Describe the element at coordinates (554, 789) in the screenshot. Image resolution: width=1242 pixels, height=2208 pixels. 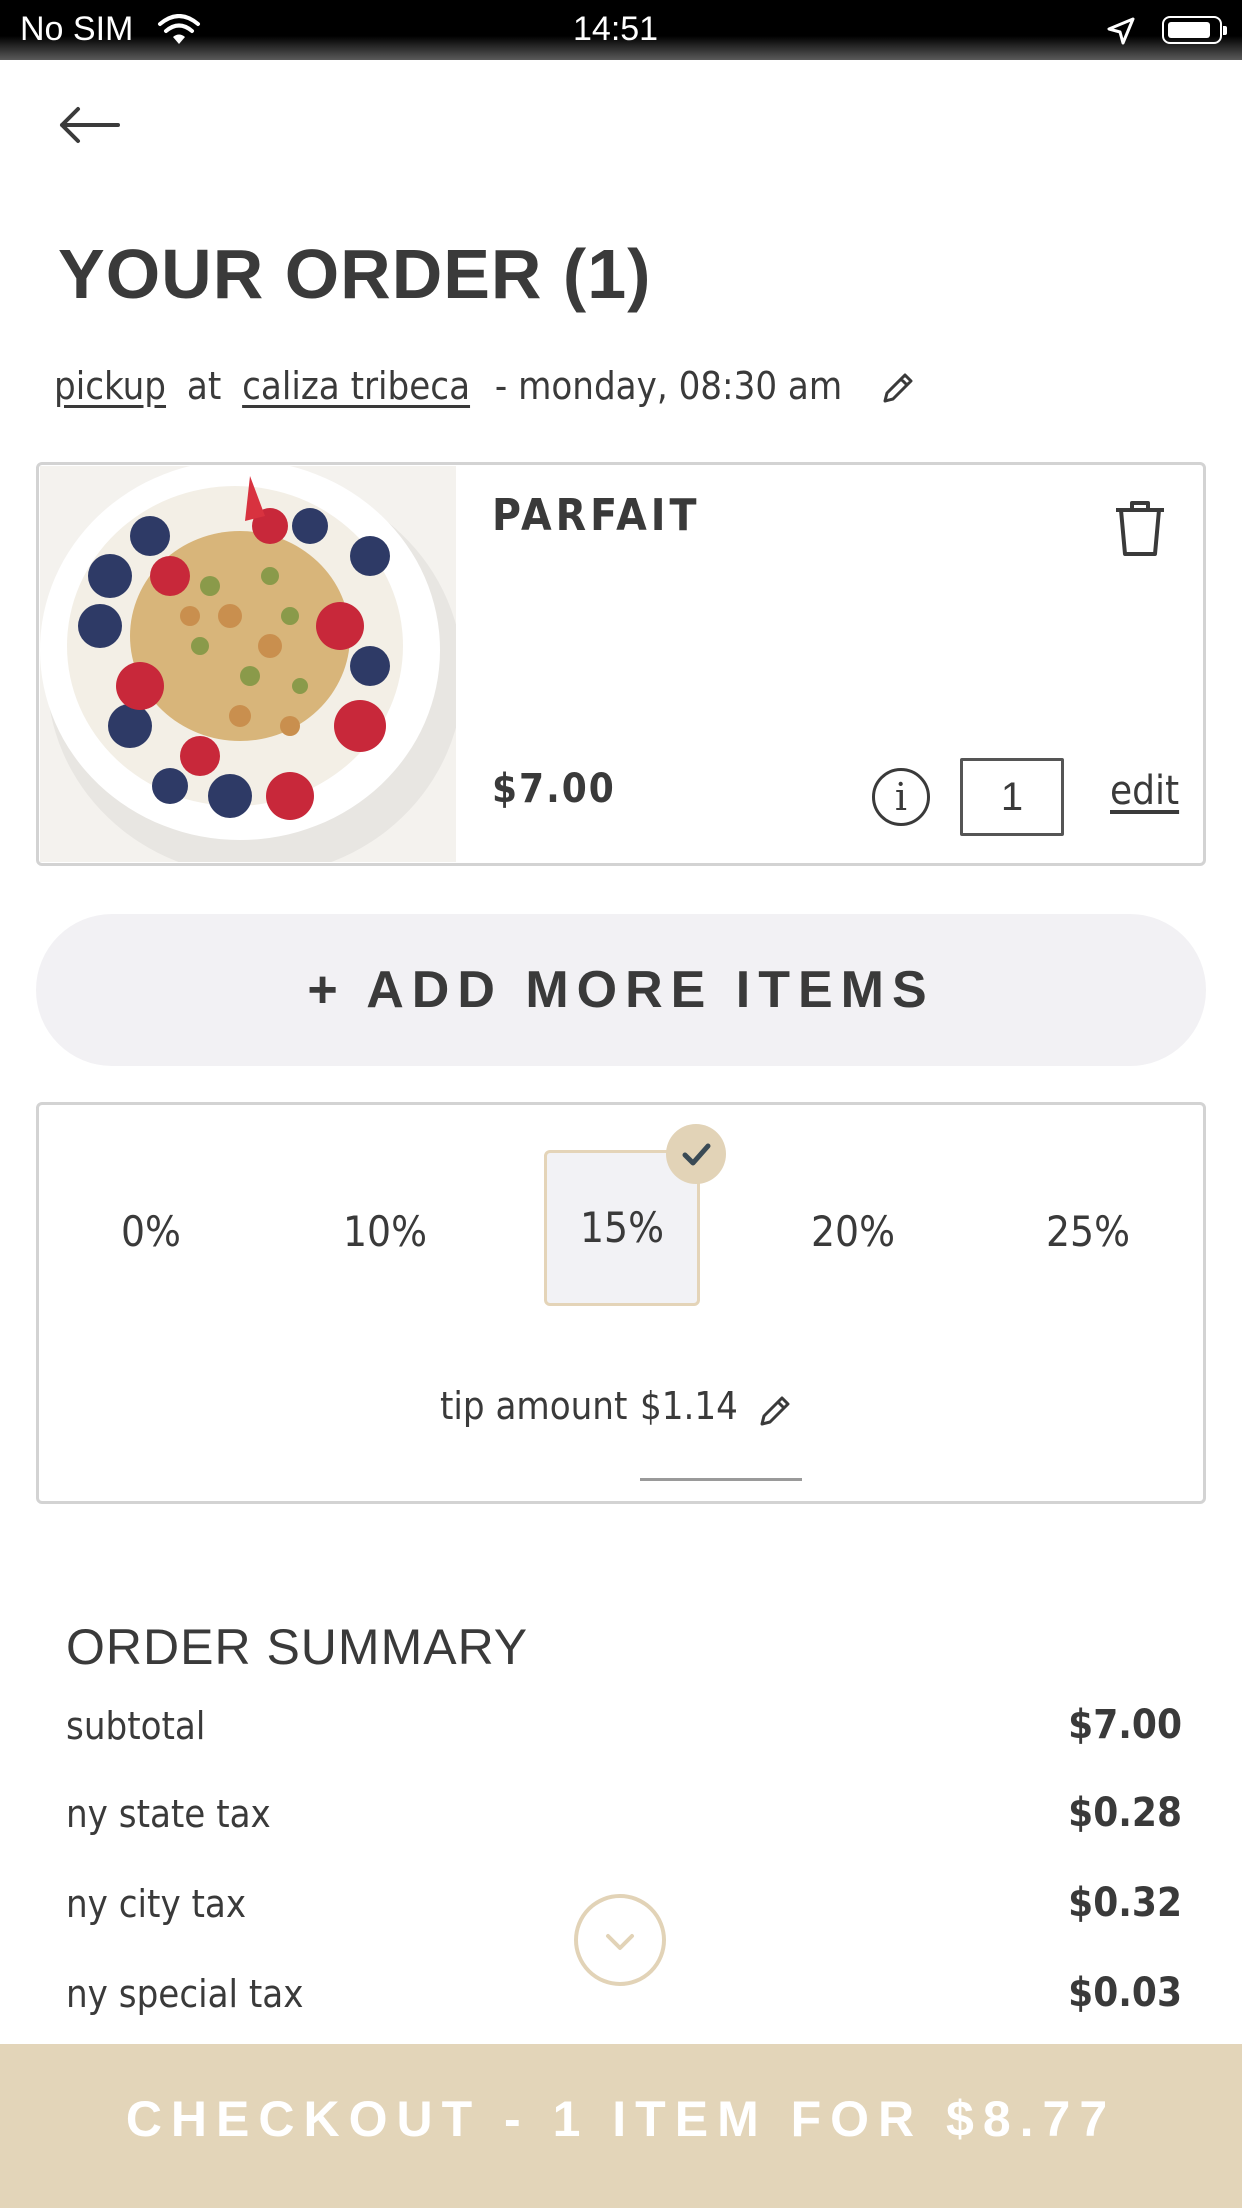
I see `item-price: $7.00` at that location.